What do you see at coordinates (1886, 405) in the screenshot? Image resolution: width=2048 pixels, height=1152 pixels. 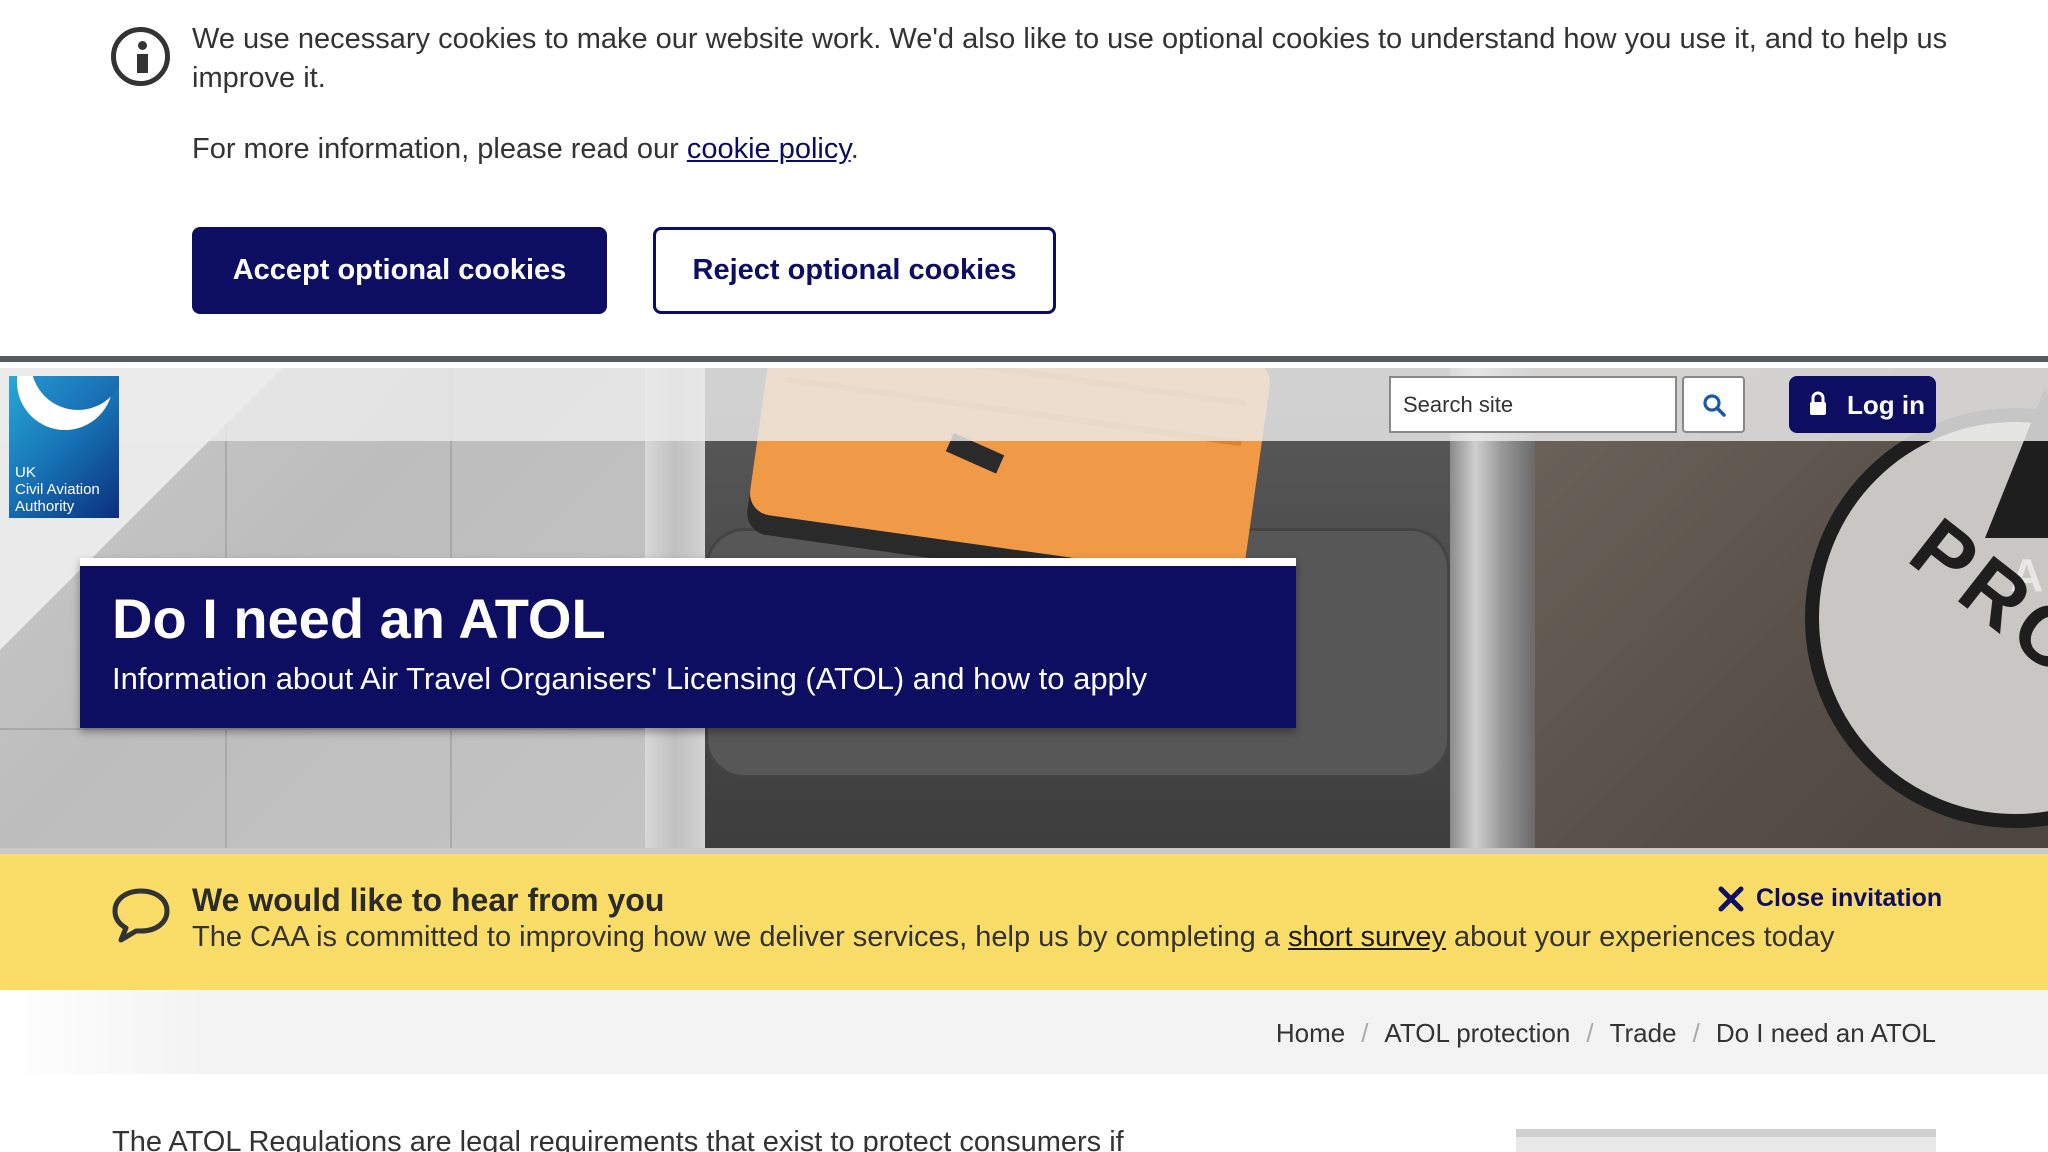 I see `login-label: Log in` at bounding box center [1886, 405].